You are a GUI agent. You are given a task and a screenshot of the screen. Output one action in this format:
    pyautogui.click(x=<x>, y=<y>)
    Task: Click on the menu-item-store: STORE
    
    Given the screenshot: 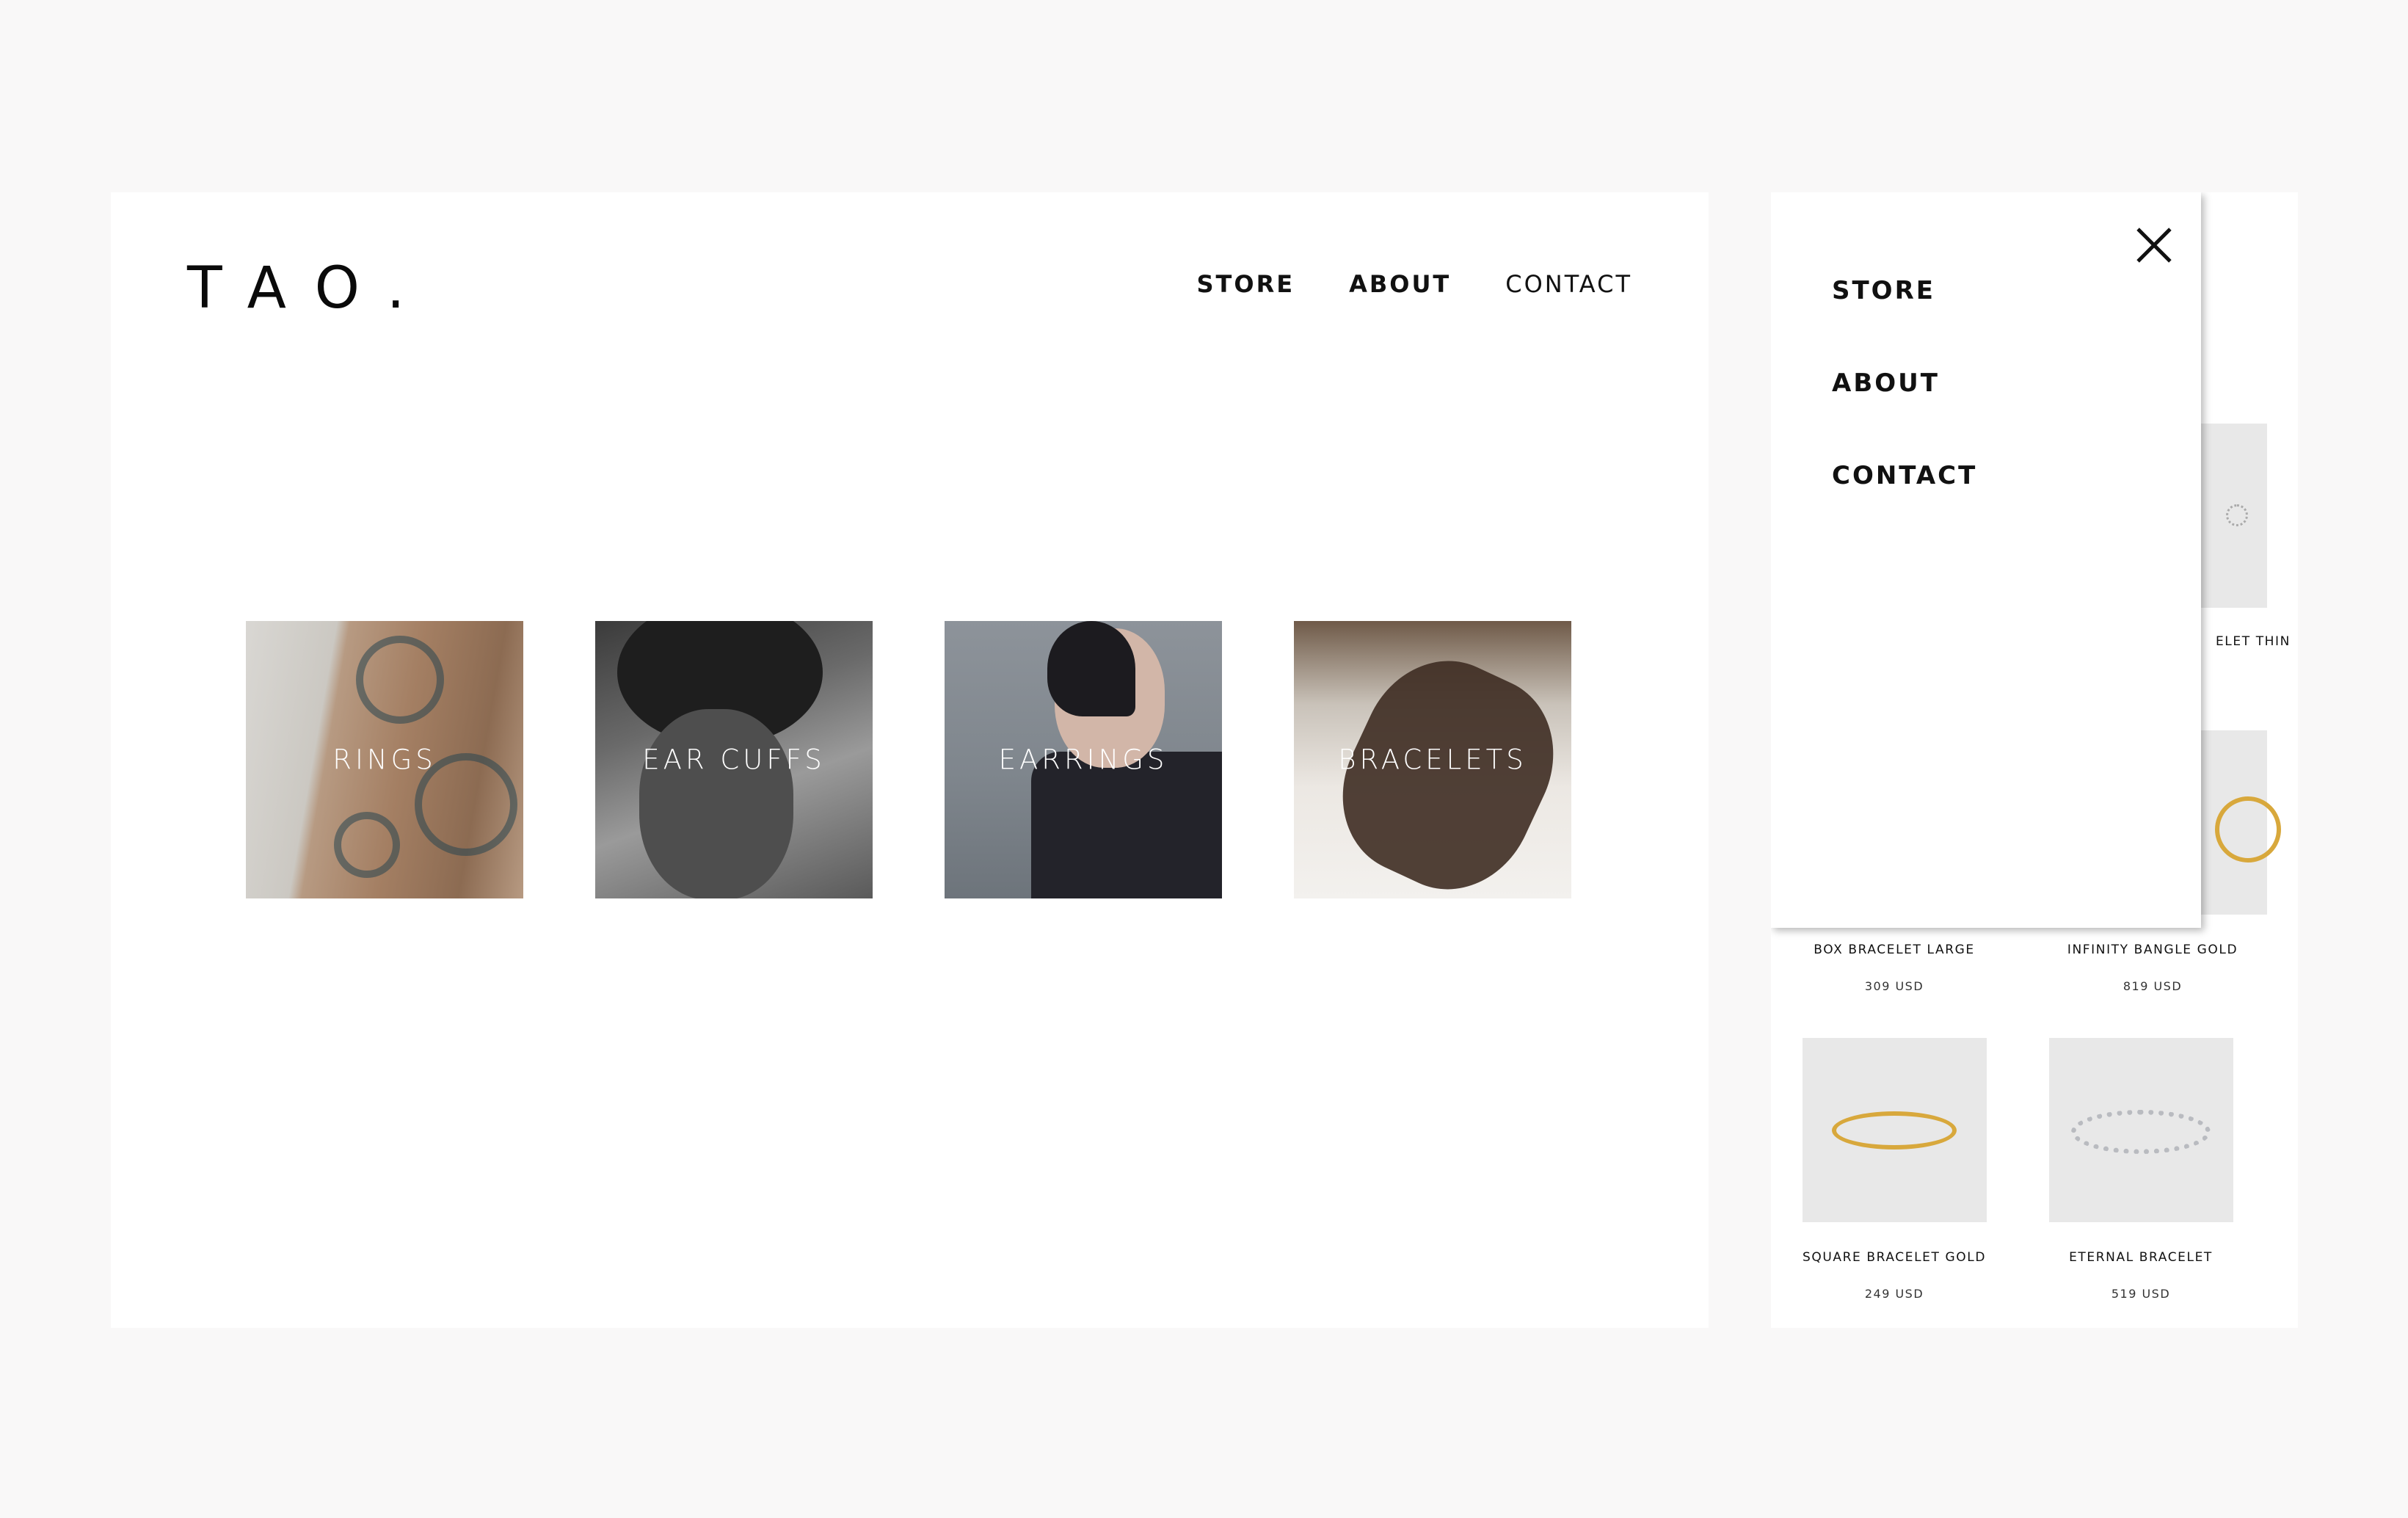 What is the action you would take?
    pyautogui.click(x=1883, y=290)
    